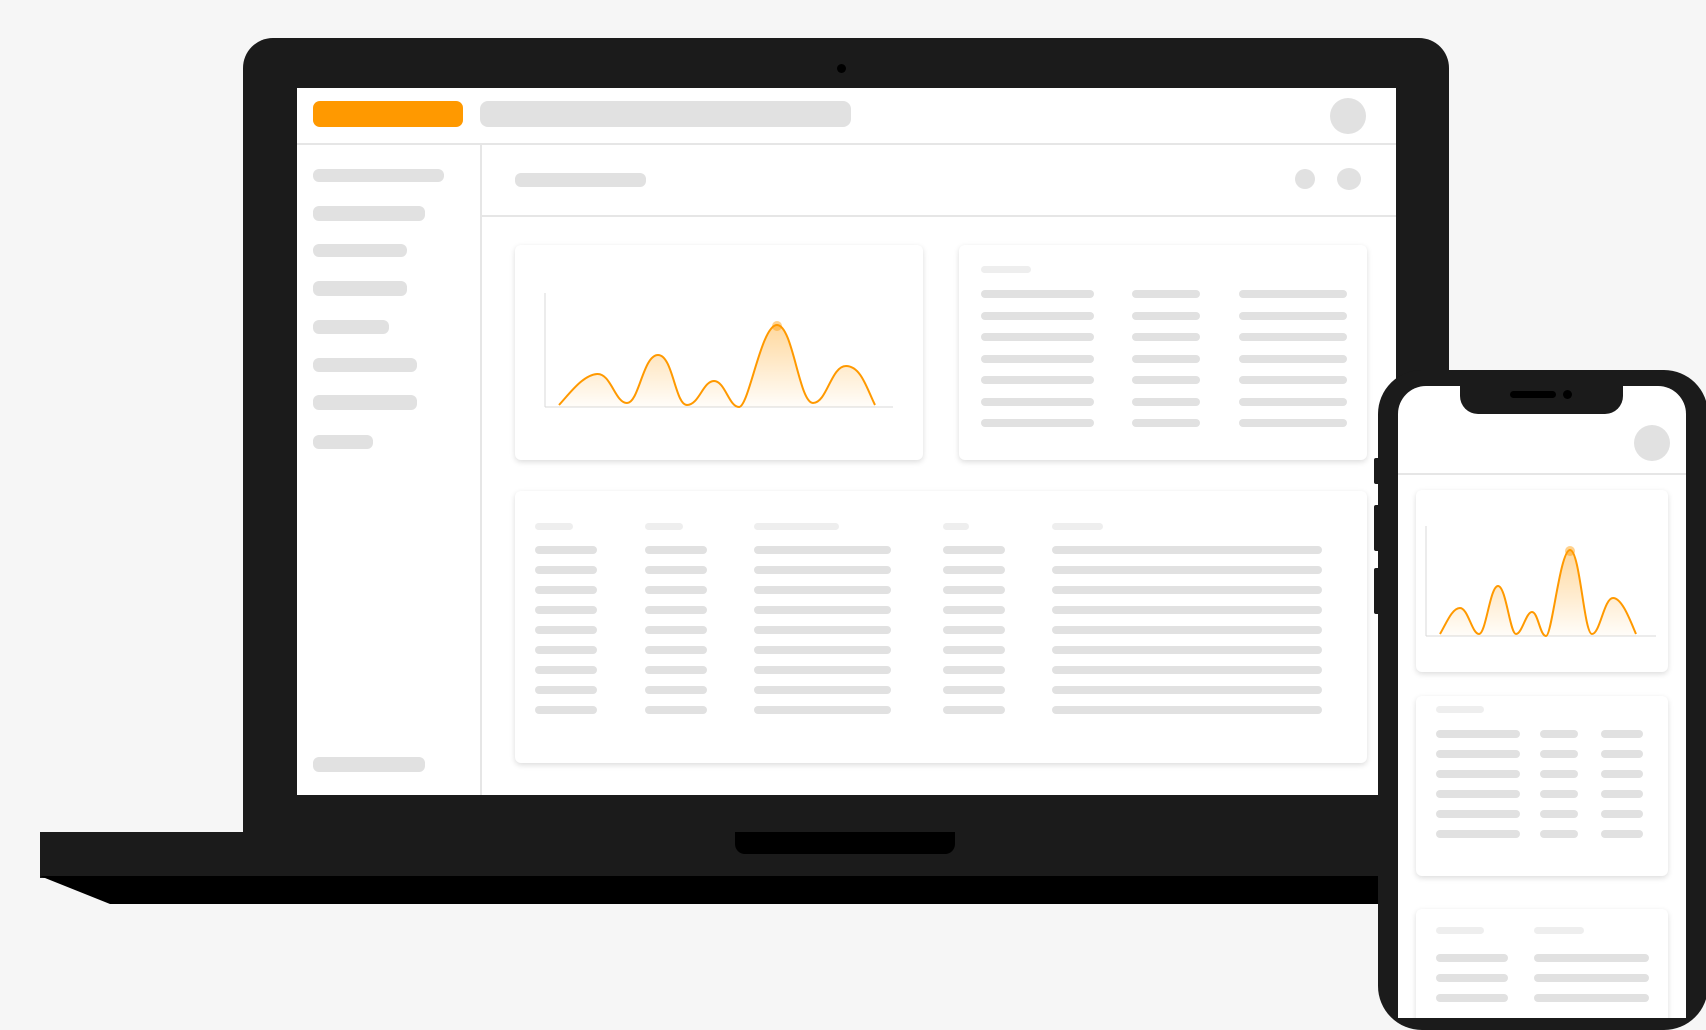  What do you see at coordinates (481, 470) in the screenshot?
I see `sidebar-divider` at bounding box center [481, 470].